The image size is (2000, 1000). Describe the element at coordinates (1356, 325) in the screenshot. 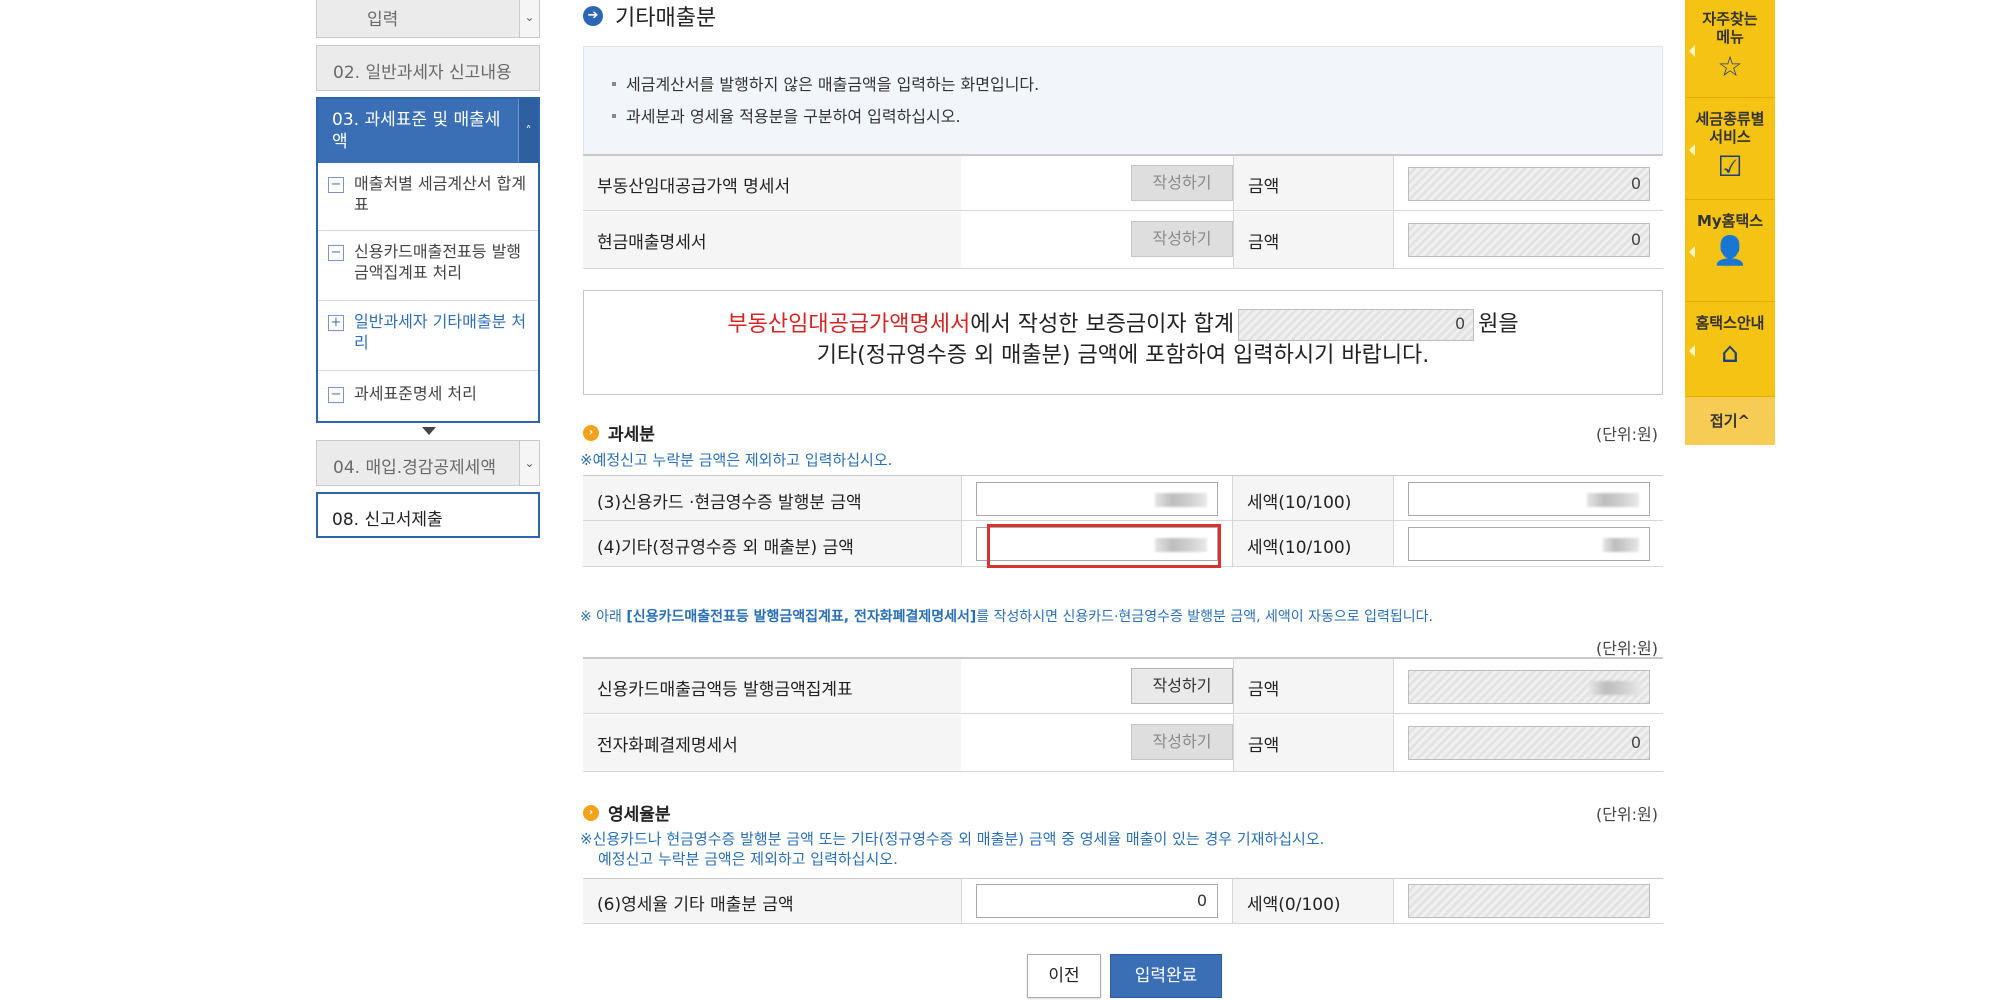

I see `deposit-interest-field: 0` at that location.